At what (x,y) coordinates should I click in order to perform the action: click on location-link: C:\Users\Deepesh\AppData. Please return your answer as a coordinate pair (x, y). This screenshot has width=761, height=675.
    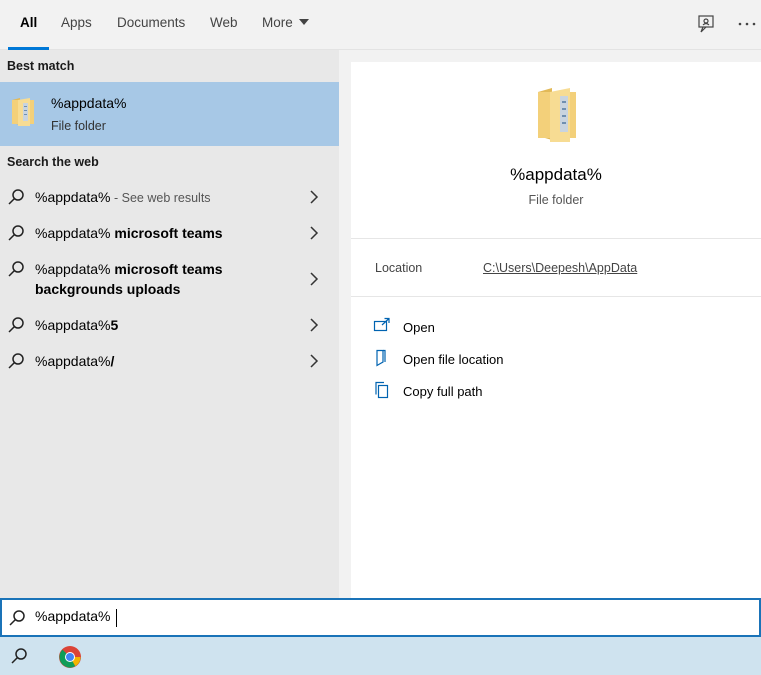
    Looking at the image, I should click on (560, 268).